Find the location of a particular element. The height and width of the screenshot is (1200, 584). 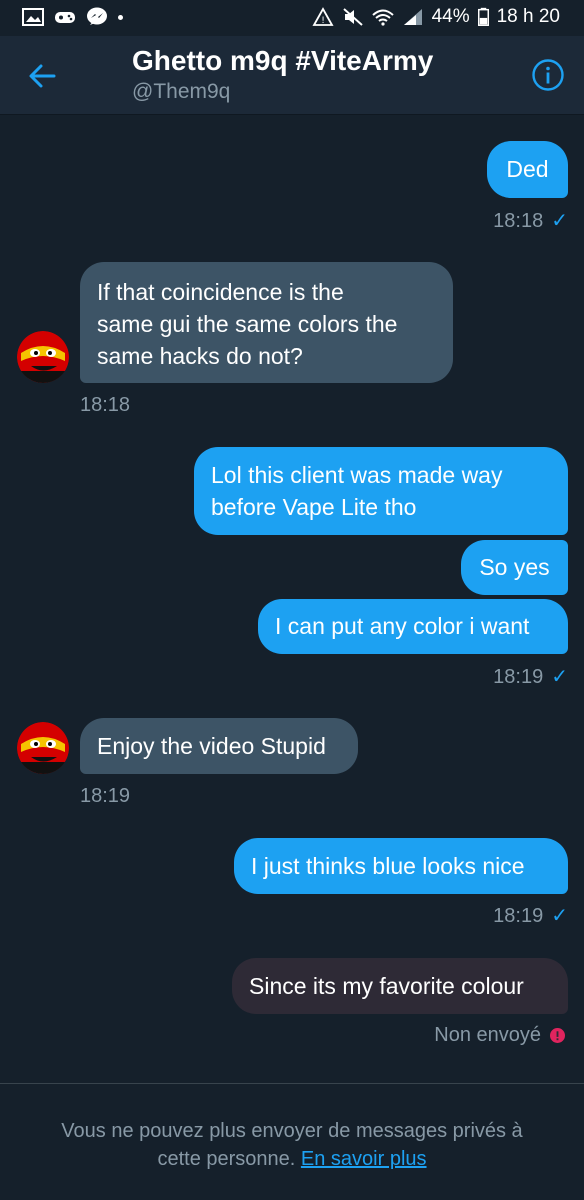

battery-percent: 44% is located at coordinates (450, 16).